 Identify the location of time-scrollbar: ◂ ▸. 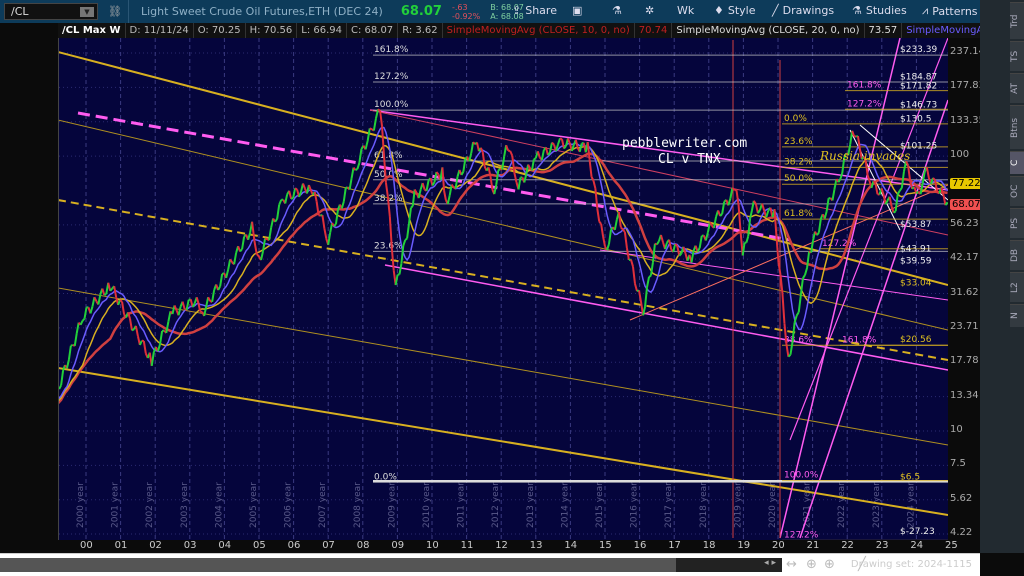
(391, 565).